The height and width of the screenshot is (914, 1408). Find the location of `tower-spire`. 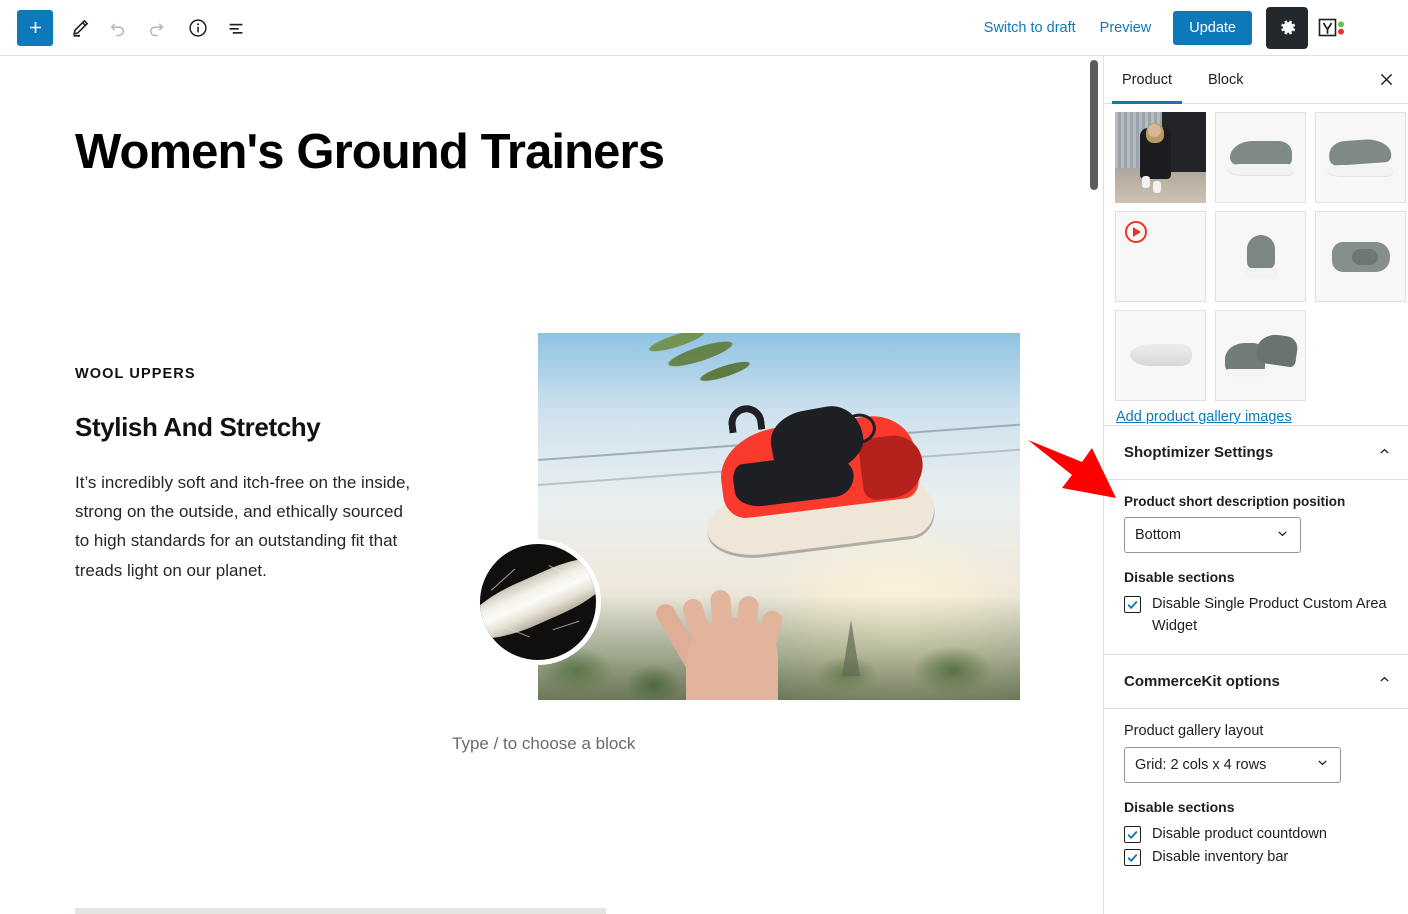

tower-spire is located at coordinates (850, 648).